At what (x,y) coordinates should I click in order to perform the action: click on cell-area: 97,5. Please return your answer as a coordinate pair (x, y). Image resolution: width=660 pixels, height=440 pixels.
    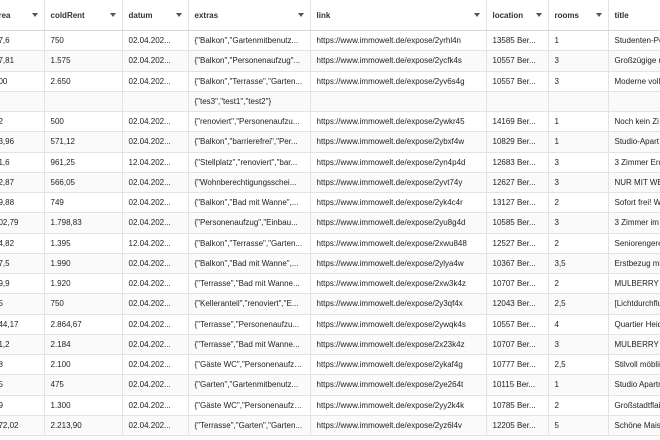
    Looking at the image, I should click on (22, 264).